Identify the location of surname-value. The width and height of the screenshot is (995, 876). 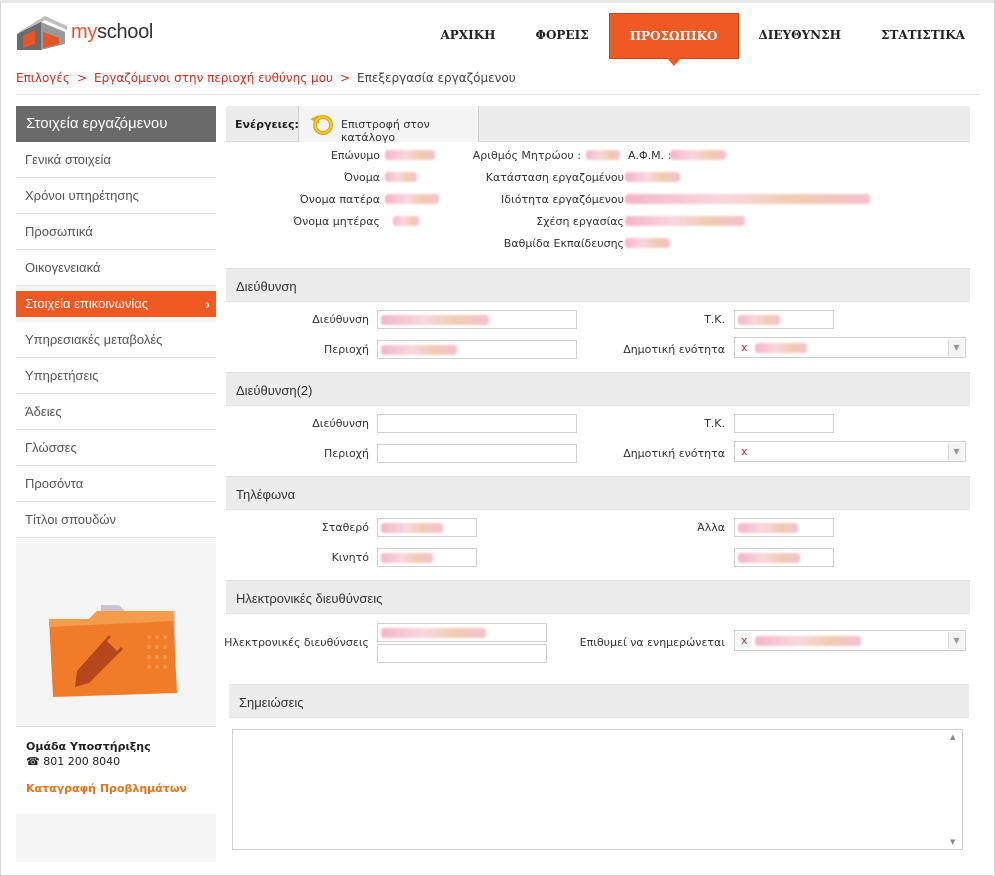
(410, 155).